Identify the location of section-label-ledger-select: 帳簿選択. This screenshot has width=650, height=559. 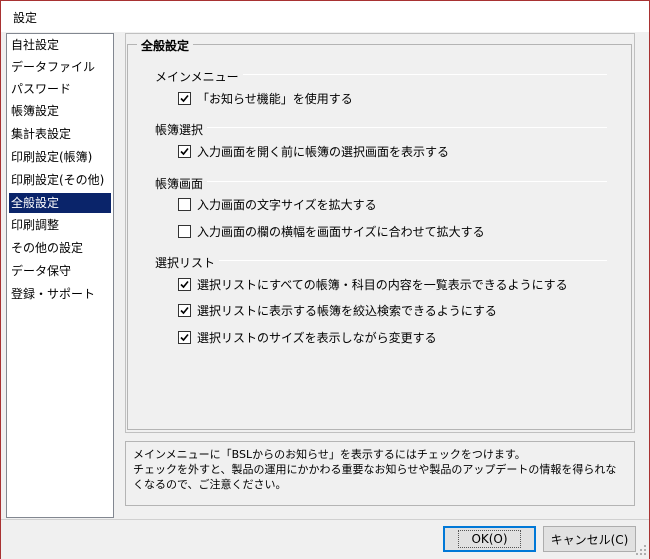
(181, 129).